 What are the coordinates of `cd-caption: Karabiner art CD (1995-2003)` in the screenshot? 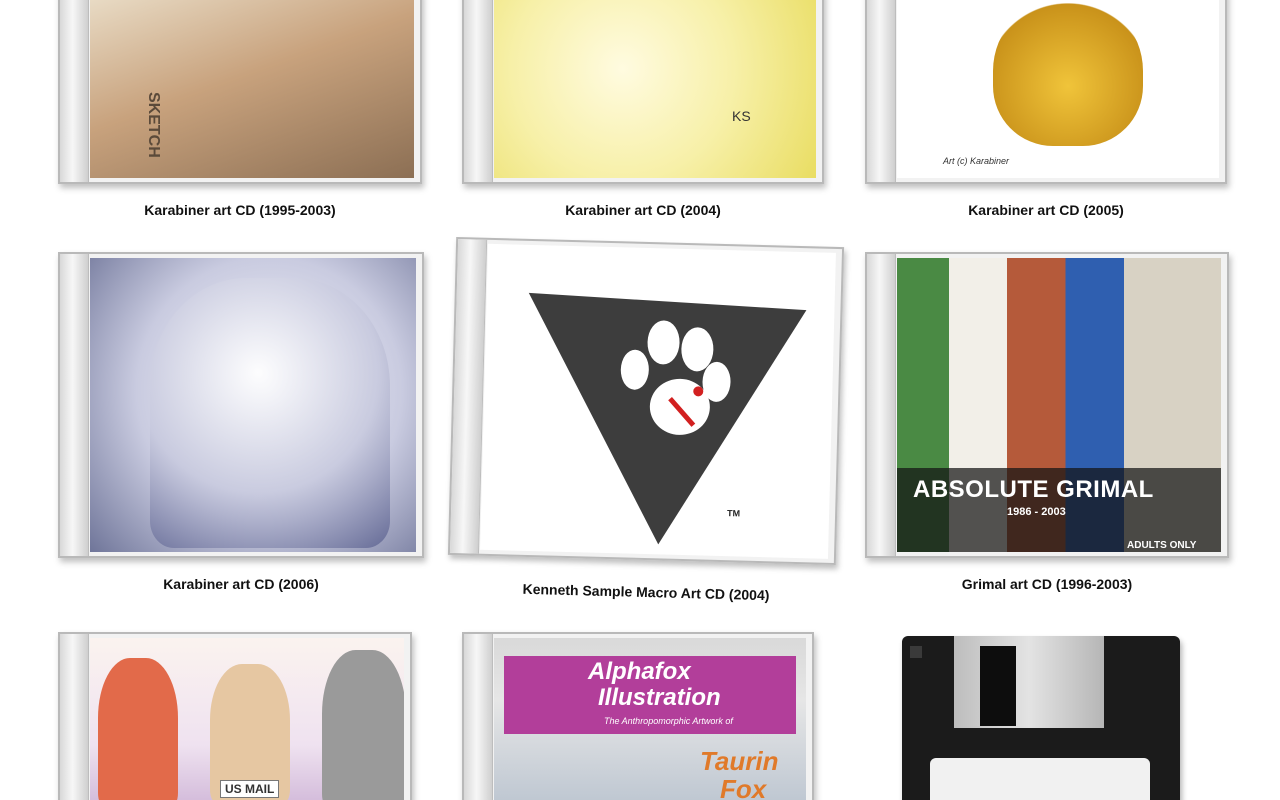 It's located at (240, 210).